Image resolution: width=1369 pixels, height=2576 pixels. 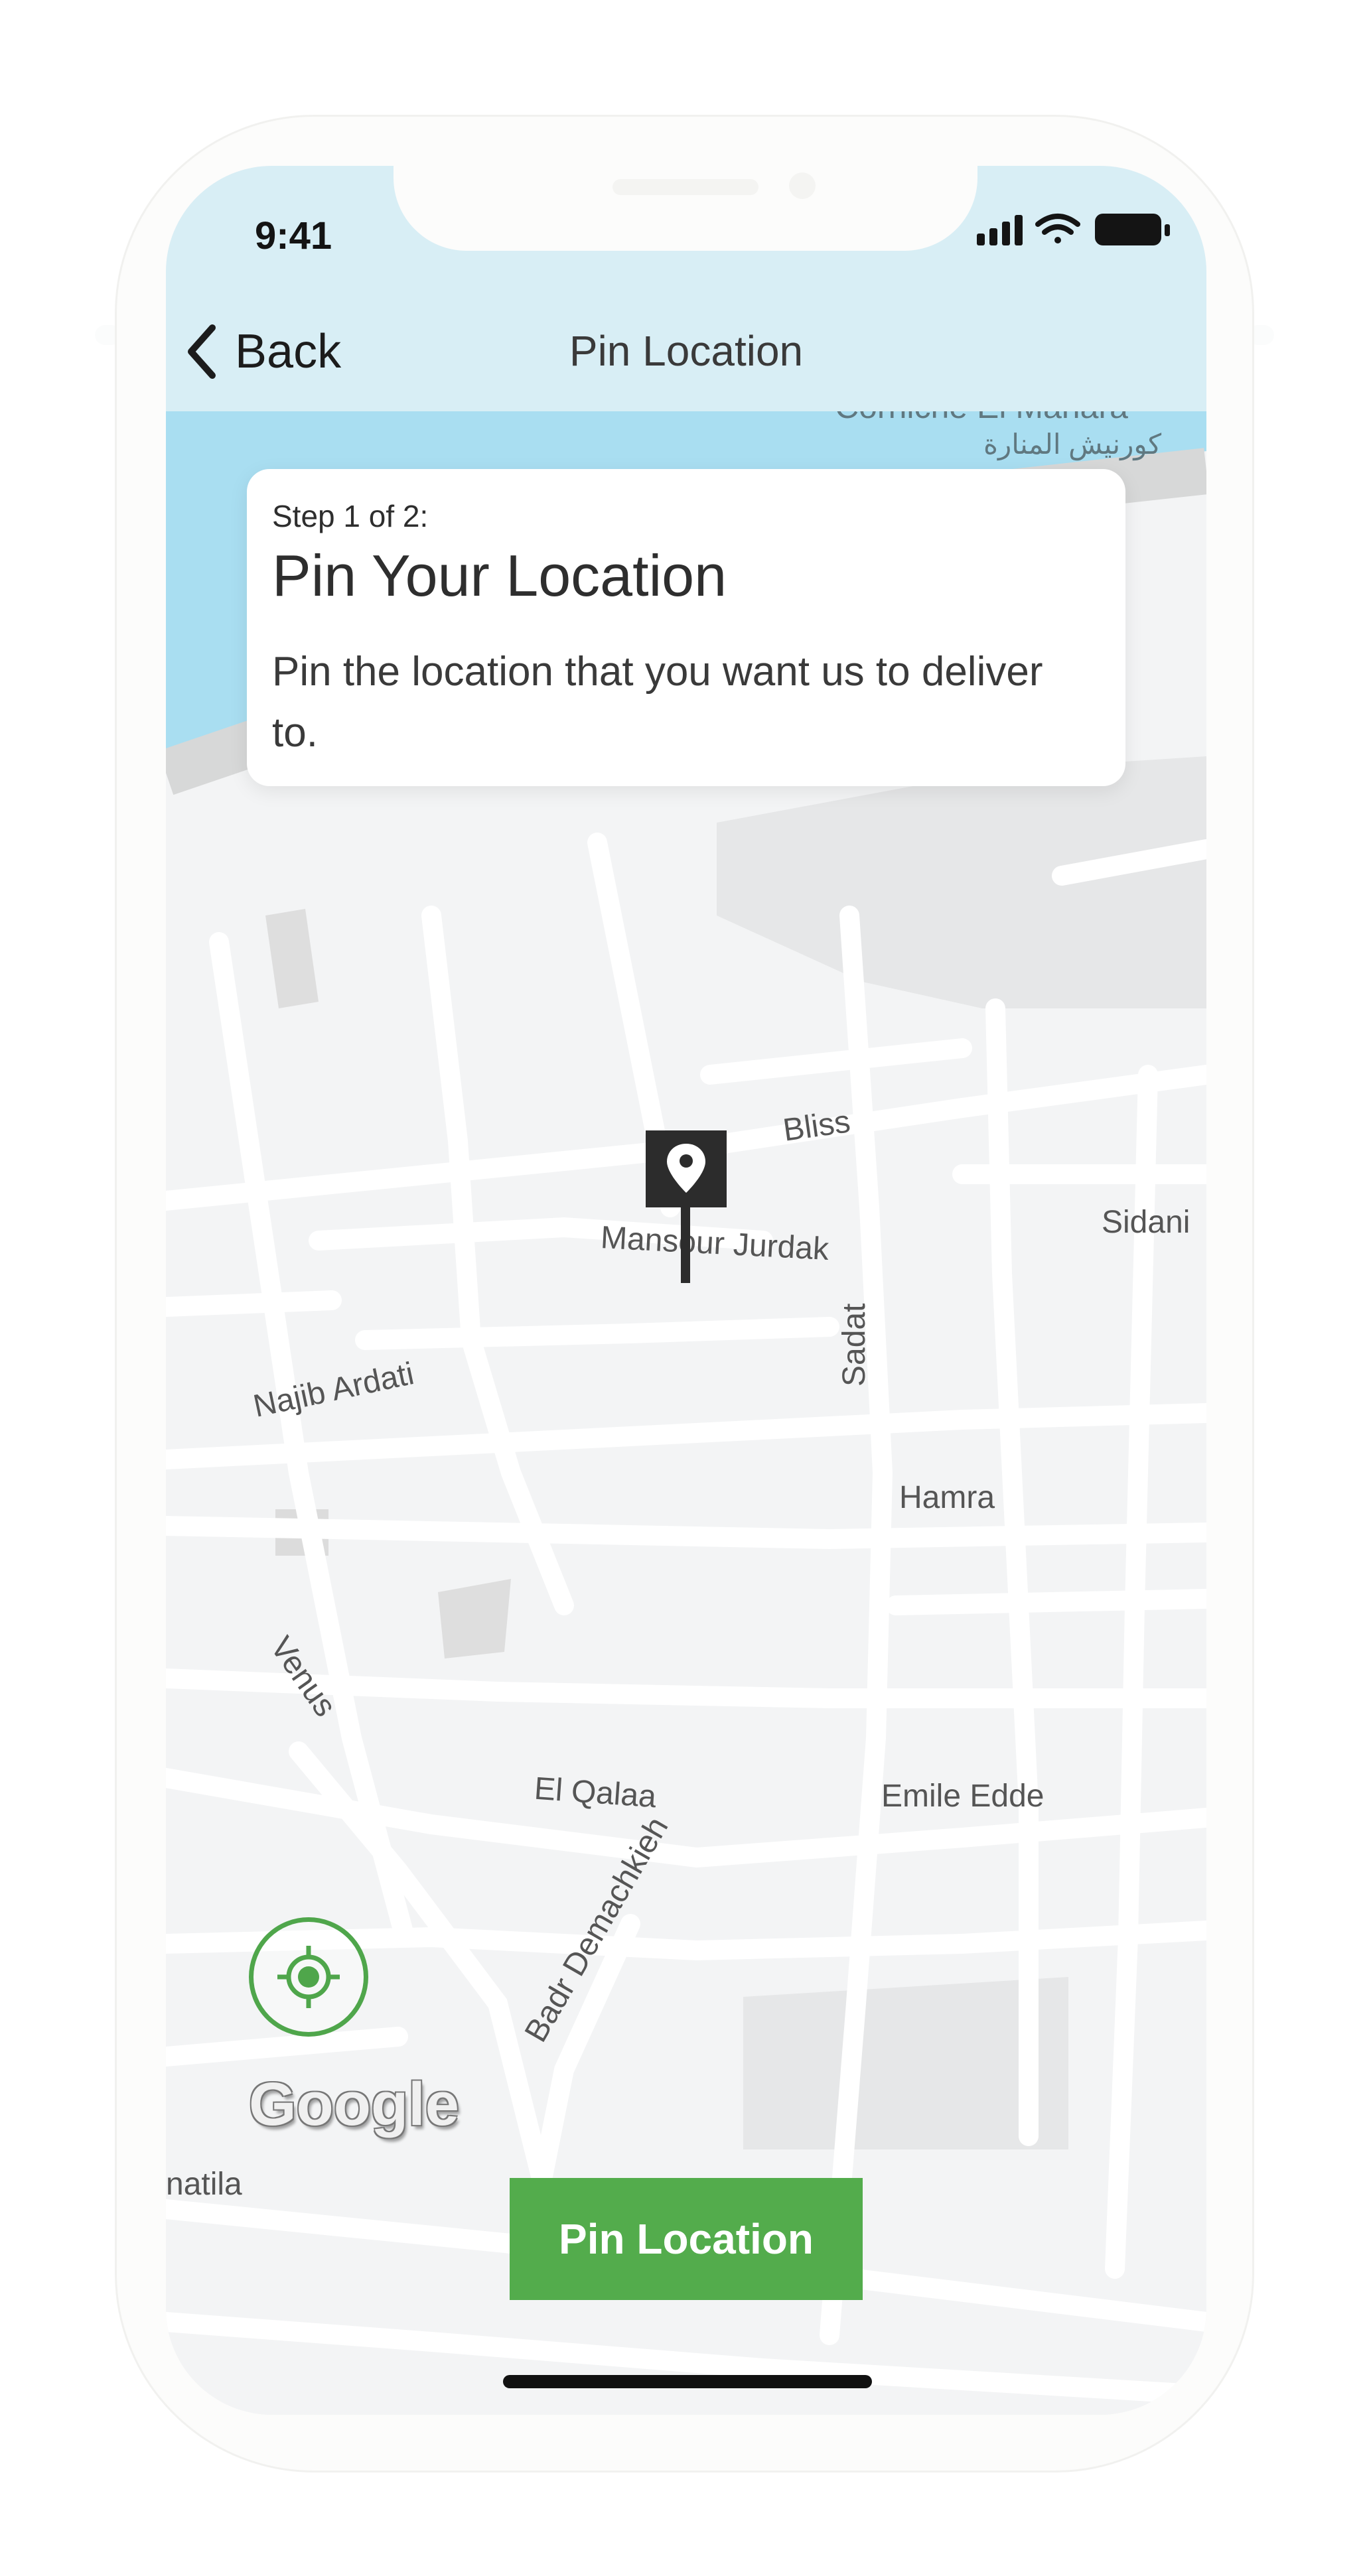 I want to click on map-label-sadat: Sadat, so click(x=855, y=1345).